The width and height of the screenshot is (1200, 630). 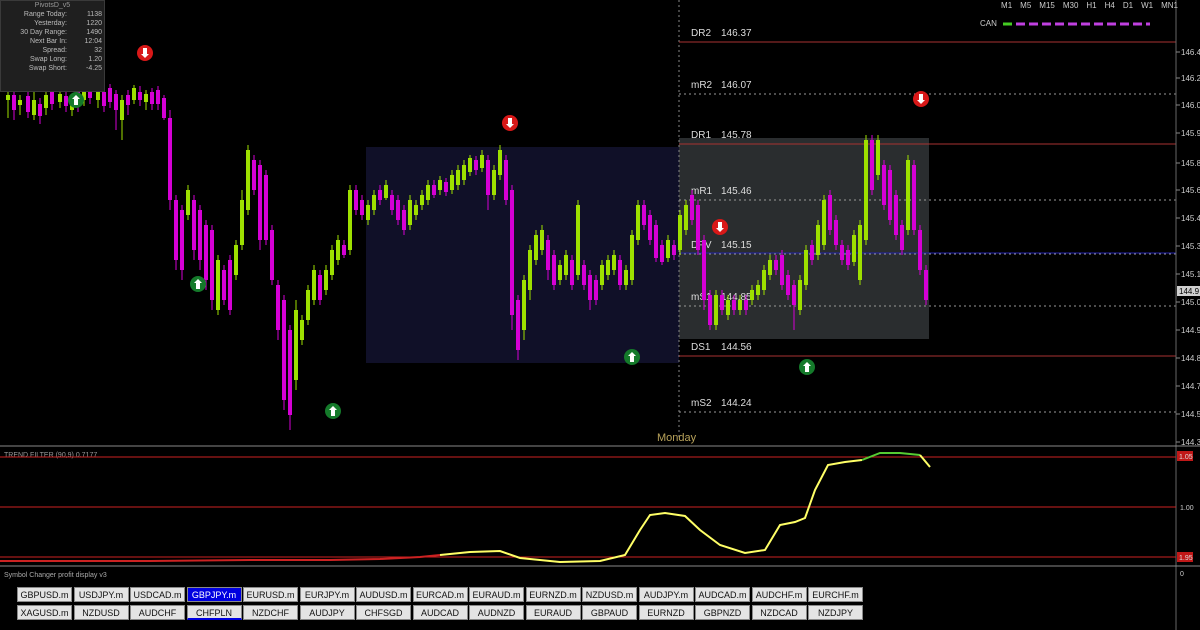 I want to click on symbol-button-audcad: AUDCAD, so click(x=440, y=612).